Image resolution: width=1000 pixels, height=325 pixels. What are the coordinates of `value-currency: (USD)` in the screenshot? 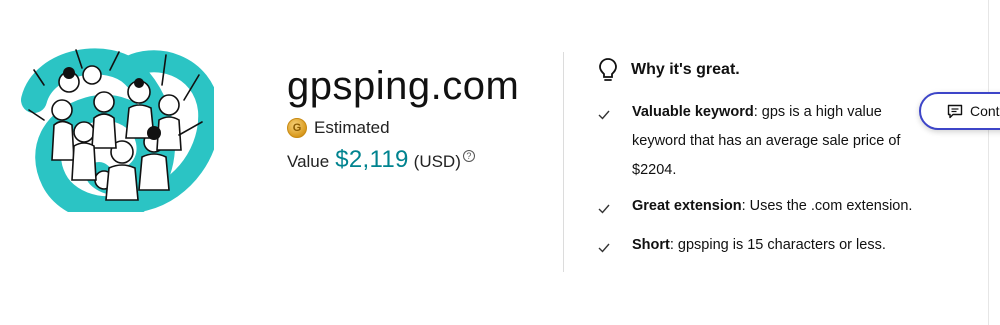 It's located at (437, 161).